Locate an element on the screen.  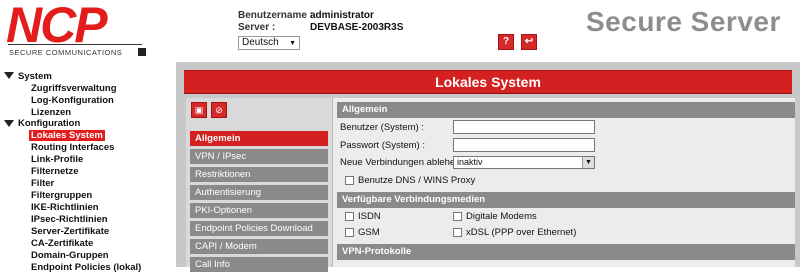
xdsl-label: xDSL (PPP over Ethernet) is located at coordinates (521, 232).